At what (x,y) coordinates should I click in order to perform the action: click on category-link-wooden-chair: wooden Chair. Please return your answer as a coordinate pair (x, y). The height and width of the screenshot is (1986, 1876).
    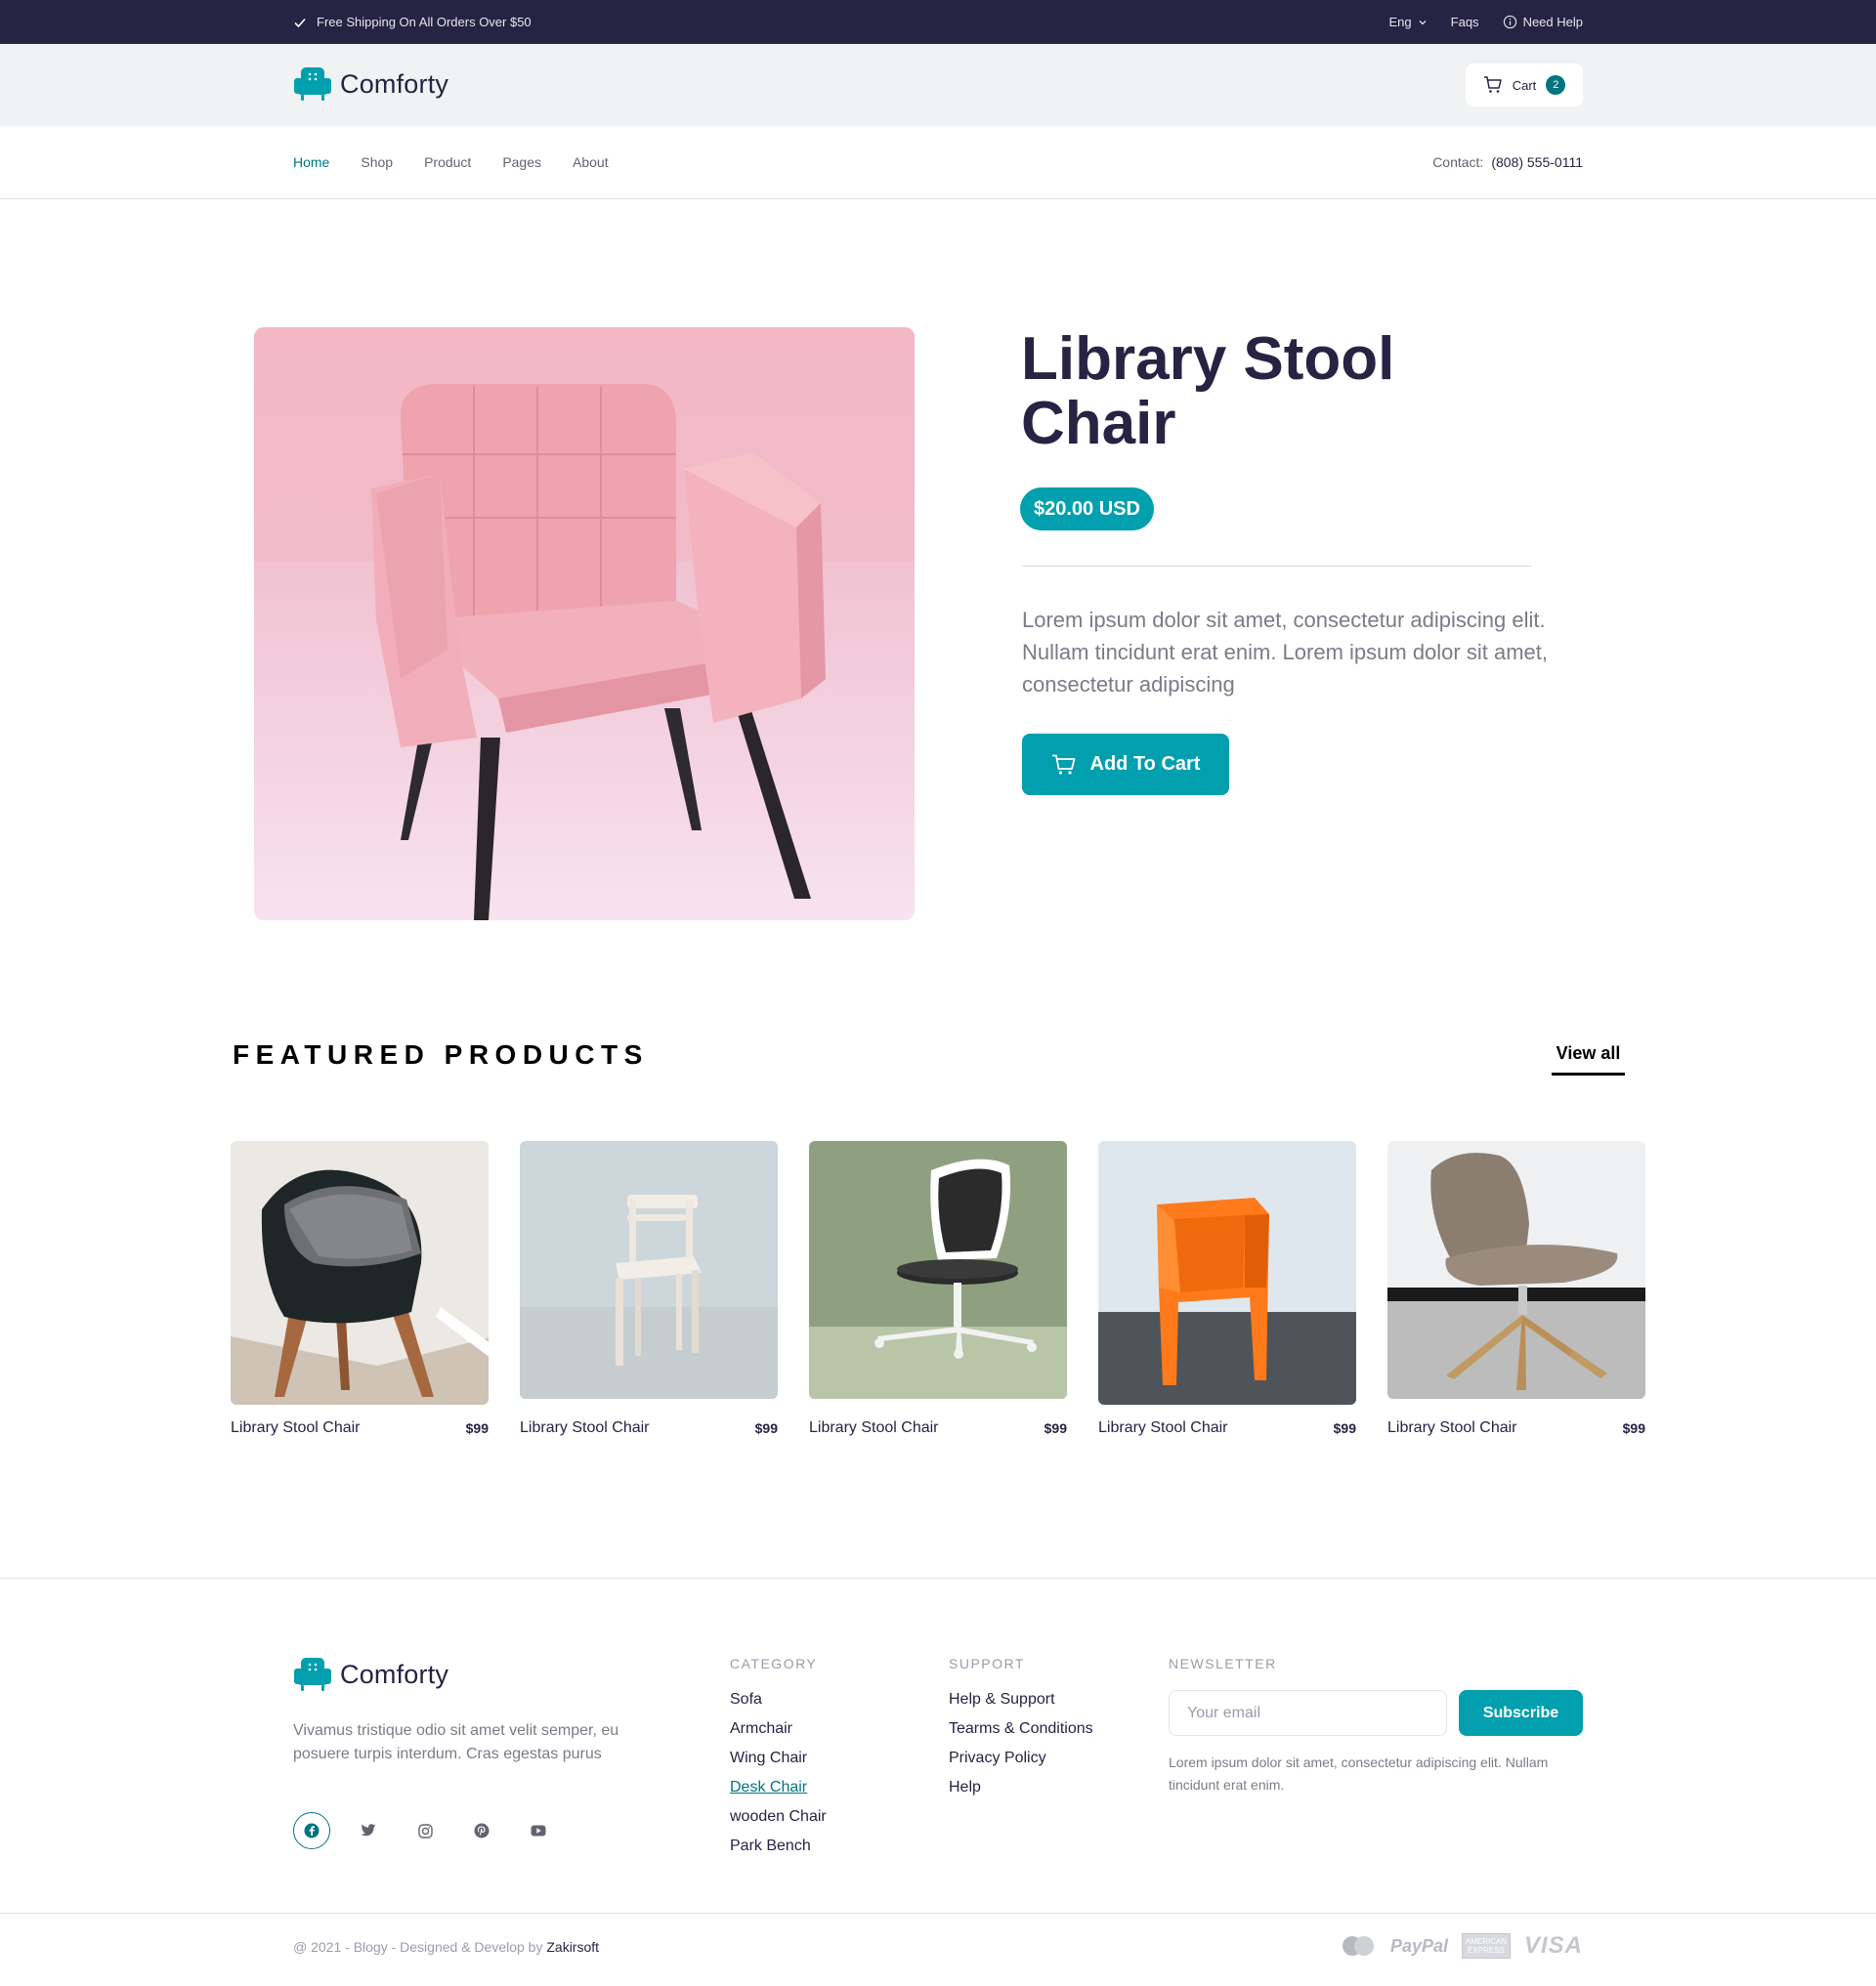
    Looking at the image, I should click on (778, 1817).